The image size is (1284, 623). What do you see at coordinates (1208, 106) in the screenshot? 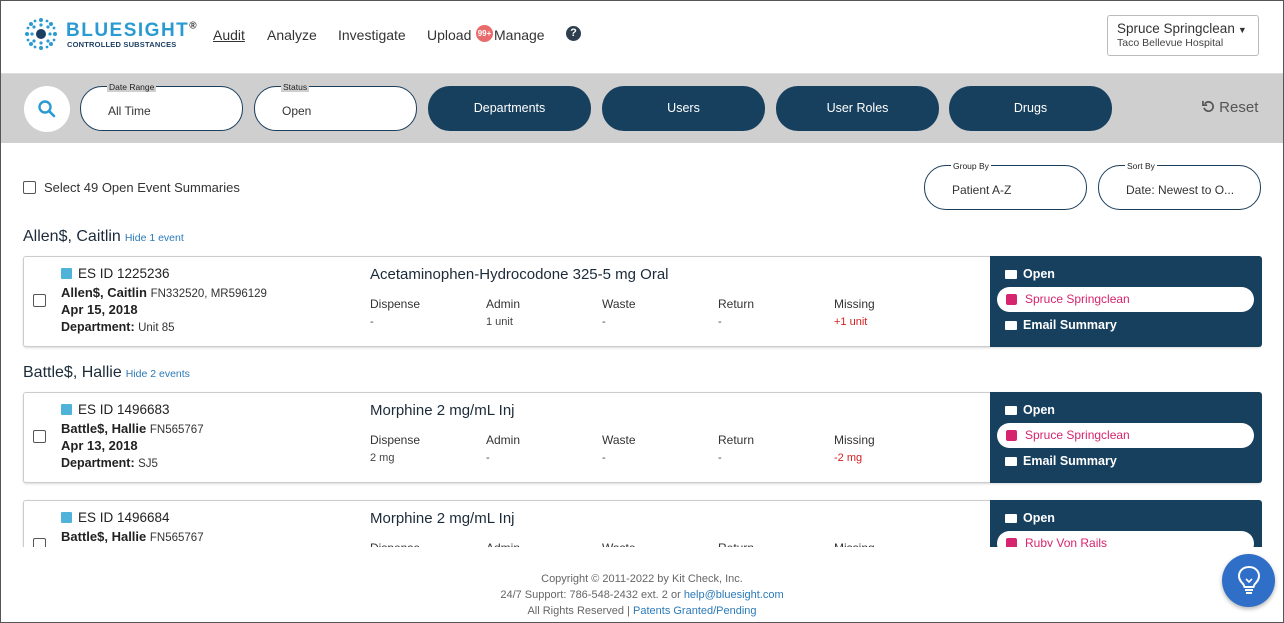
I see `reset-icon` at bounding box center [1208, 106].